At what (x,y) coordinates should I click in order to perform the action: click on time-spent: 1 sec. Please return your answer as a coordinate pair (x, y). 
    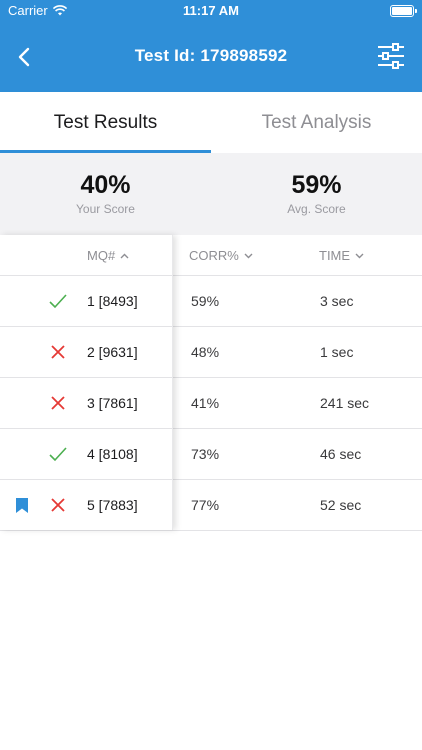
    Looking at the image, I should click on (337, 352).